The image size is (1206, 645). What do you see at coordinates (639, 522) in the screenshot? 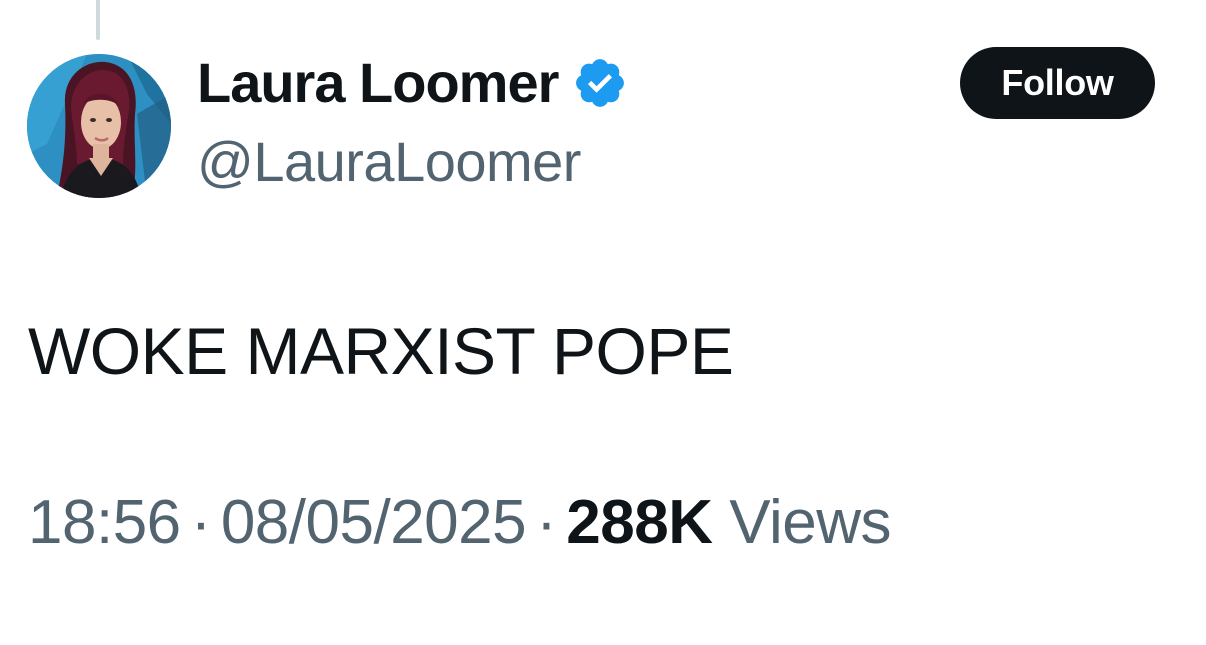
I see `views-count: 288K` at bounding box center [639, 522].